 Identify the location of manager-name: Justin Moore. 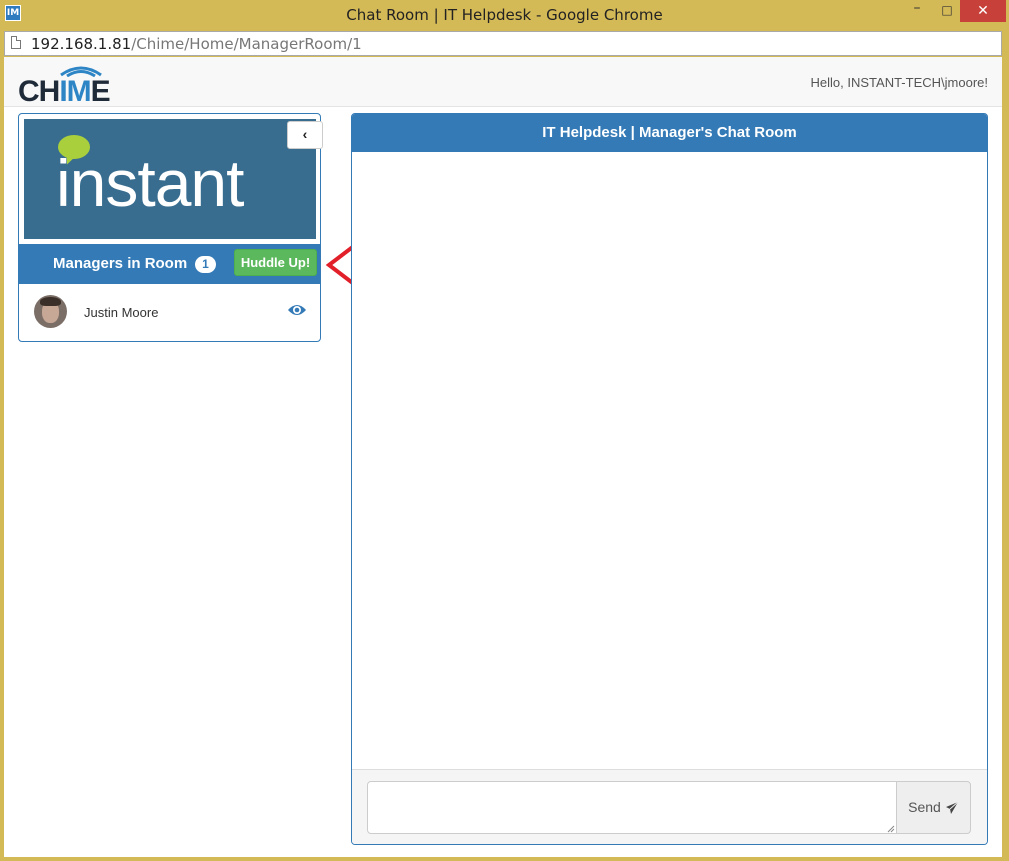
(121, 312).